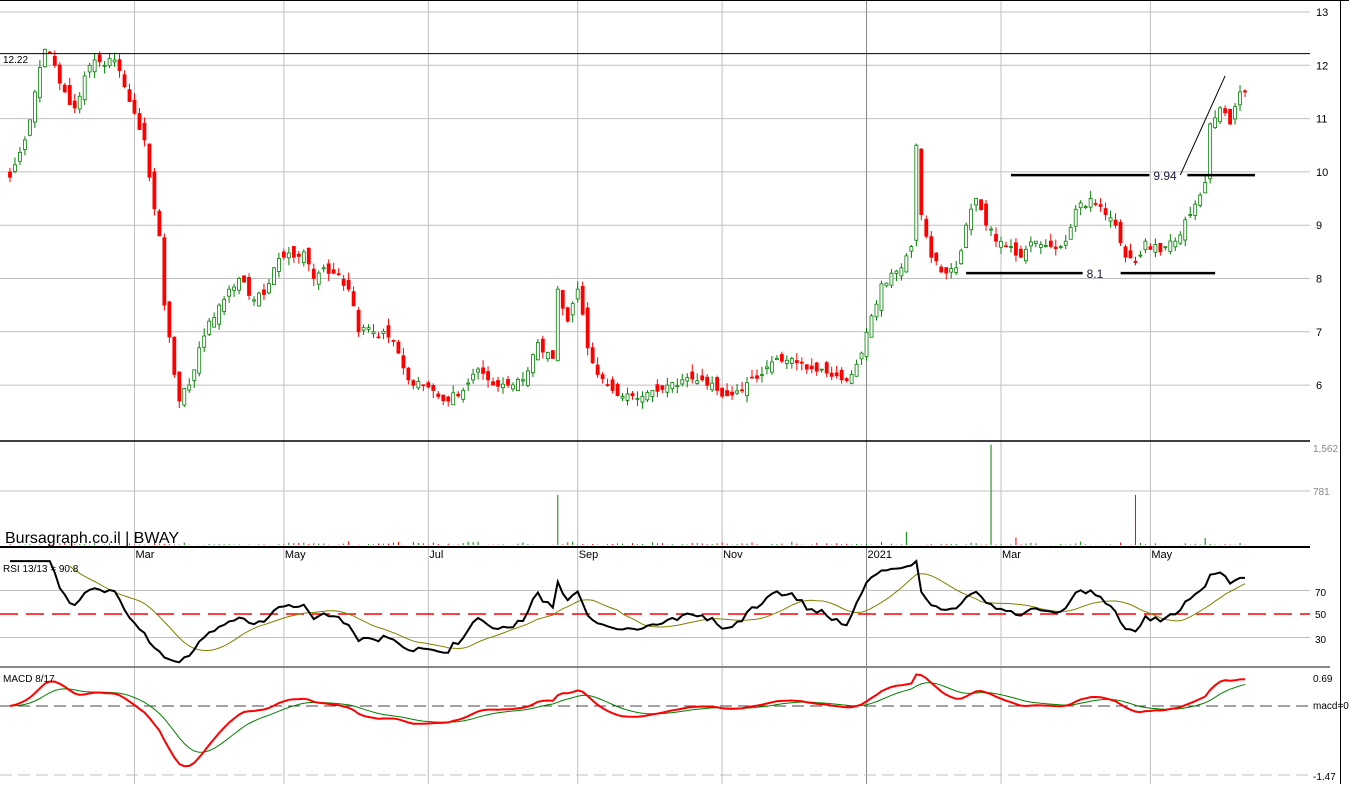  What do you see at coordinates (627, 611) in the screenshot?
I see `rsi-line` at bounding box center [627, 611].